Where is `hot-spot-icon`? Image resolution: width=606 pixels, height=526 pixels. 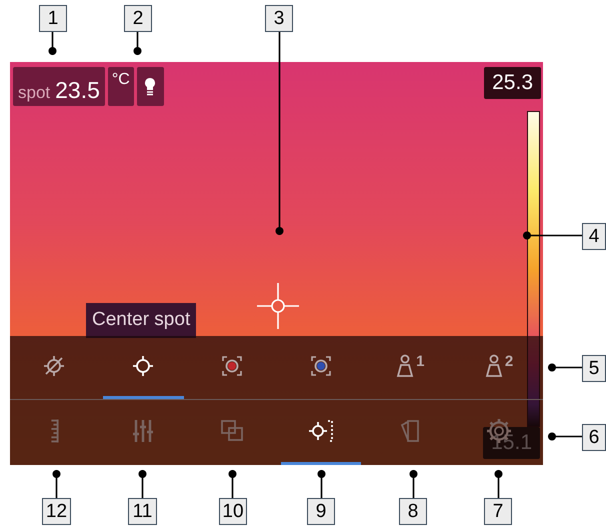
hot-spot-icon is located at coordinates (232, 366).